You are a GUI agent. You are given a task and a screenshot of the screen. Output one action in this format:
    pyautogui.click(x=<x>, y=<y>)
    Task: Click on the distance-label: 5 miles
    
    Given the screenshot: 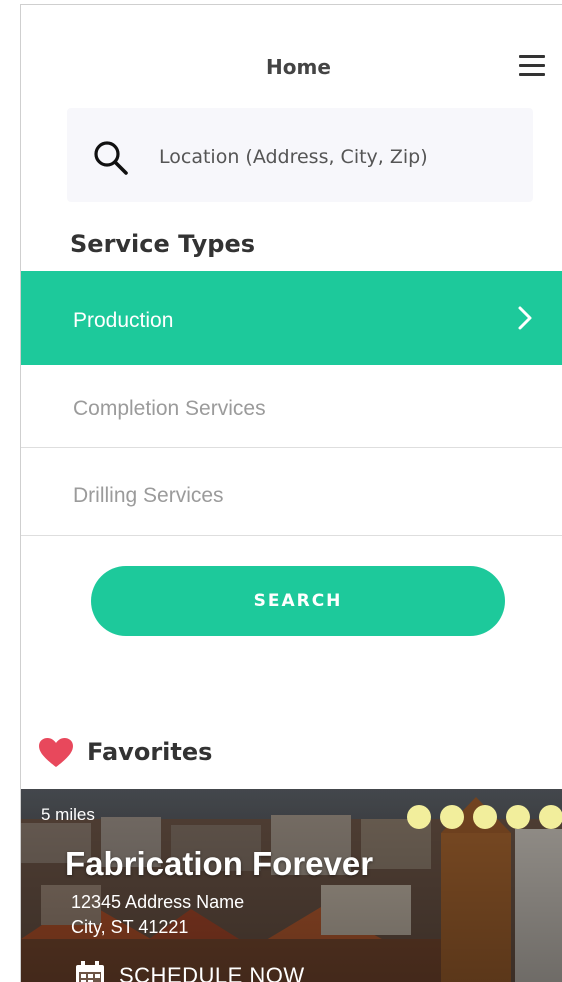 What is the action you would take?
    pyautogui.click(x=68, y=814)
    